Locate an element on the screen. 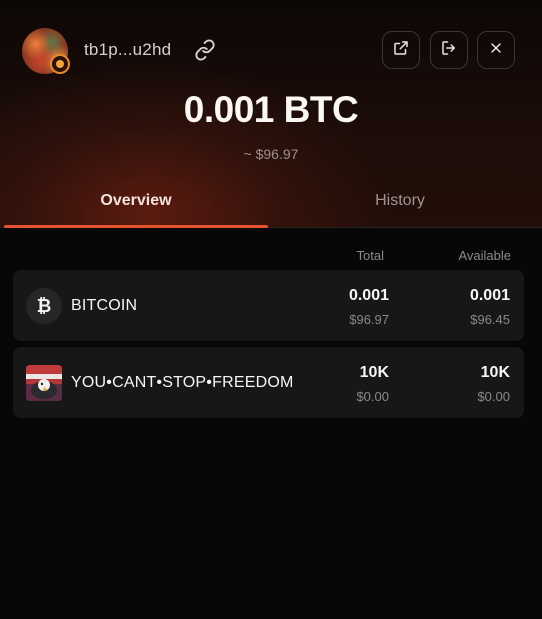  logout-icon is located at coordinates (449, 50).